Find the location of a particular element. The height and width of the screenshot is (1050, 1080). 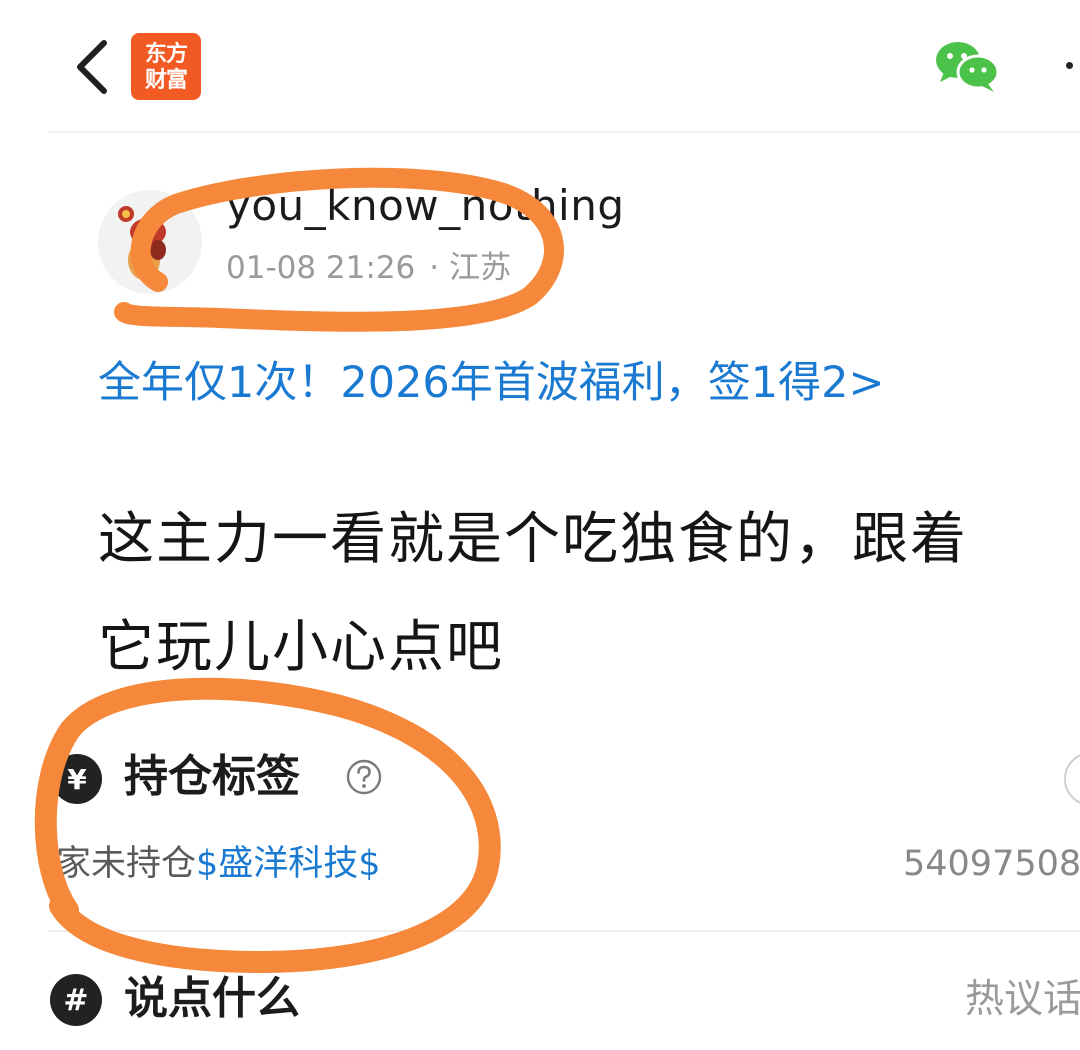

yen-icon: ¥ is located at coordinates (77, 779).